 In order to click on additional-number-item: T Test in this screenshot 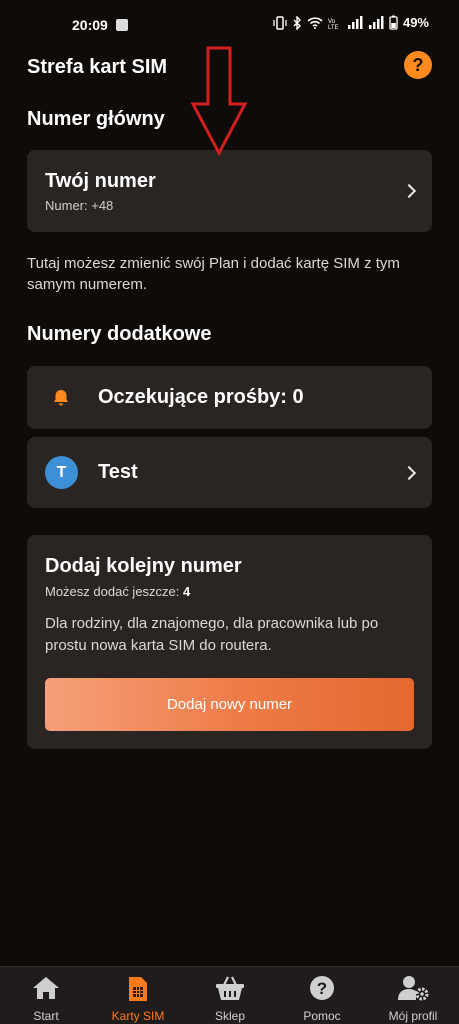, I will do `click(229, 472)`.